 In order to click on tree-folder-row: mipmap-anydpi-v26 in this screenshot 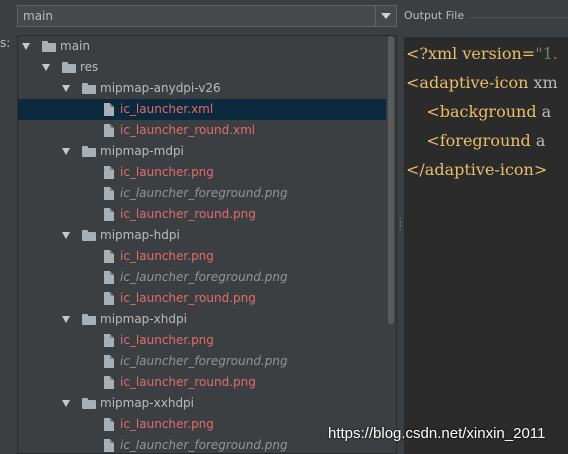, I will do `click(203, 88)`.